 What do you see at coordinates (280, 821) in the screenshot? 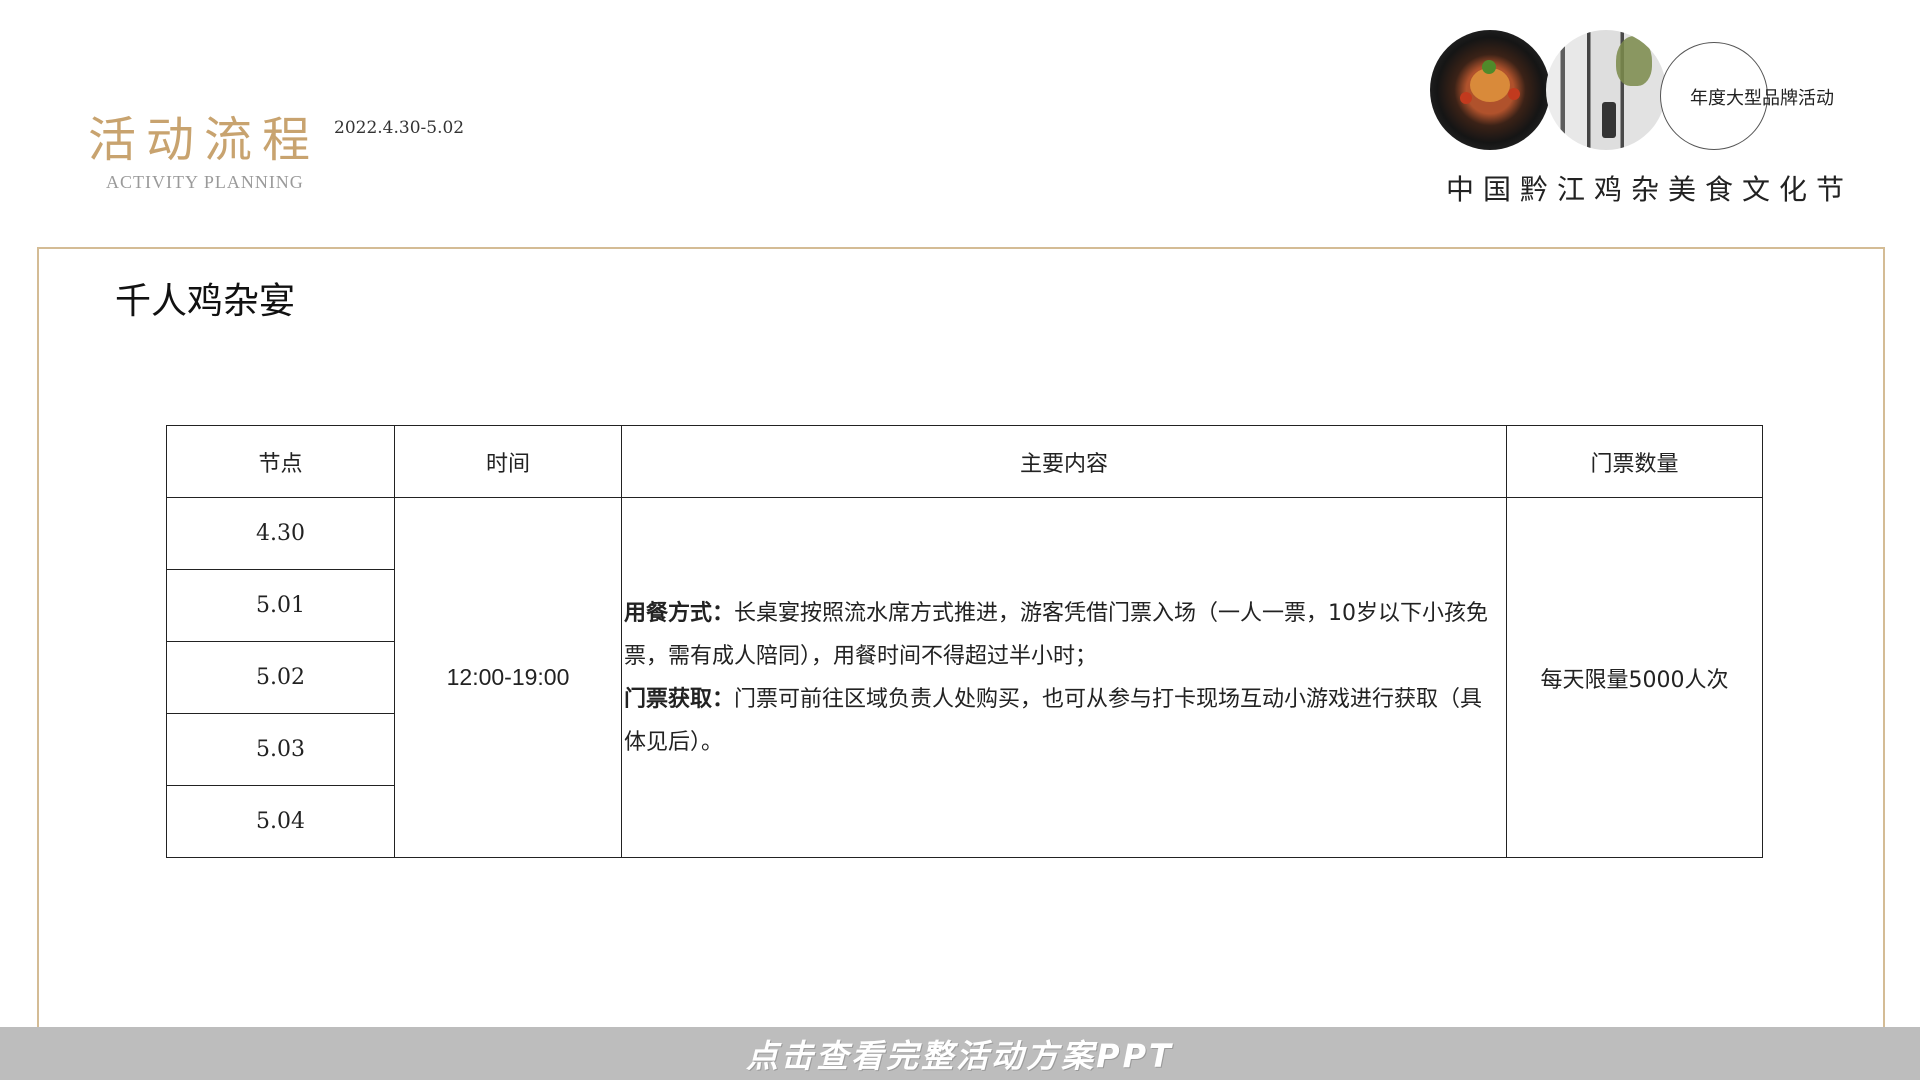
I see `node-cell: 5.04` at bounding box center [280, 821].